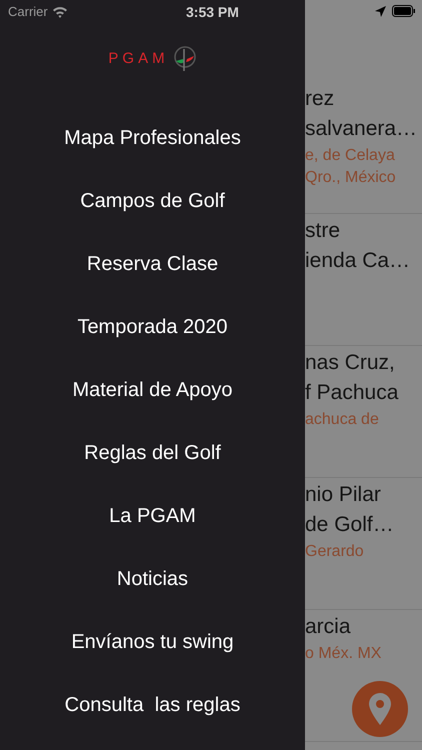 This screenshot has height=750, width=422. Describe the element at coordinates (404, 11) in the screenshot. I see `battery-icon` at that location.